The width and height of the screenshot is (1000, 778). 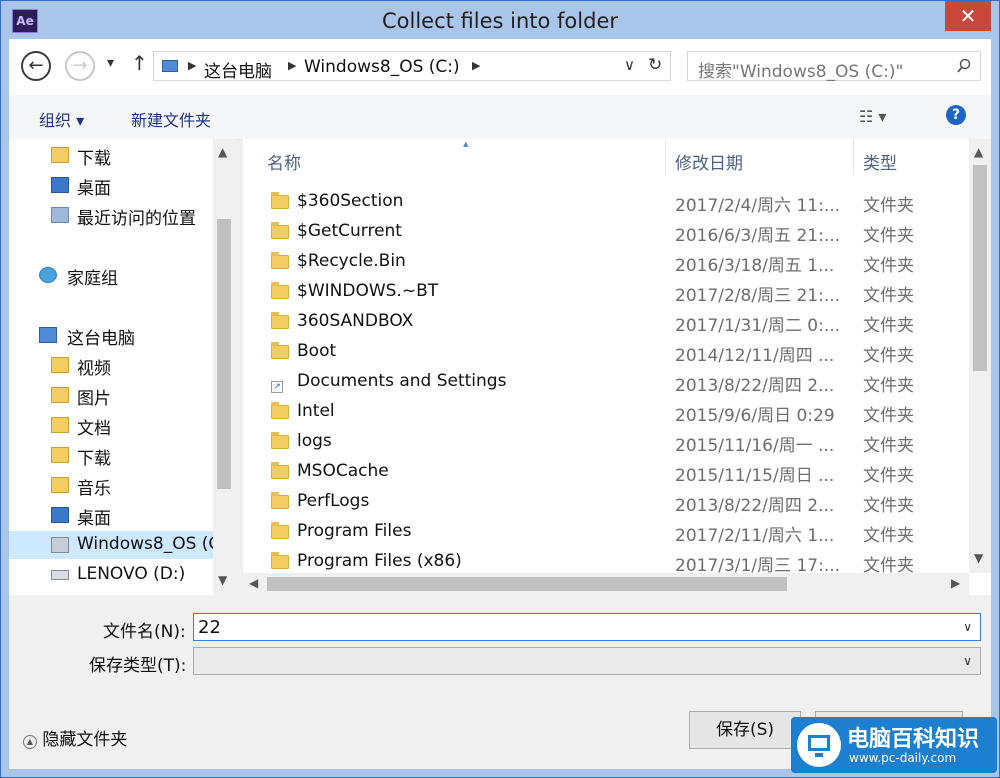 What do you see at coordinates (603, 202) in the screenshot?
I see `file-row: $360Section 2017/2/4/周六 11:... 文件夹` at bounding box center [603, 202].